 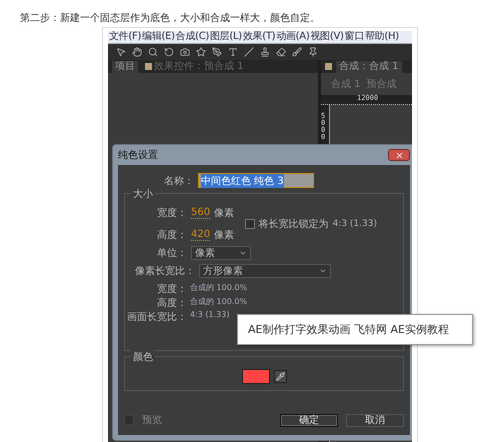 I want to click on star-icon, so click(x=201, y=52).